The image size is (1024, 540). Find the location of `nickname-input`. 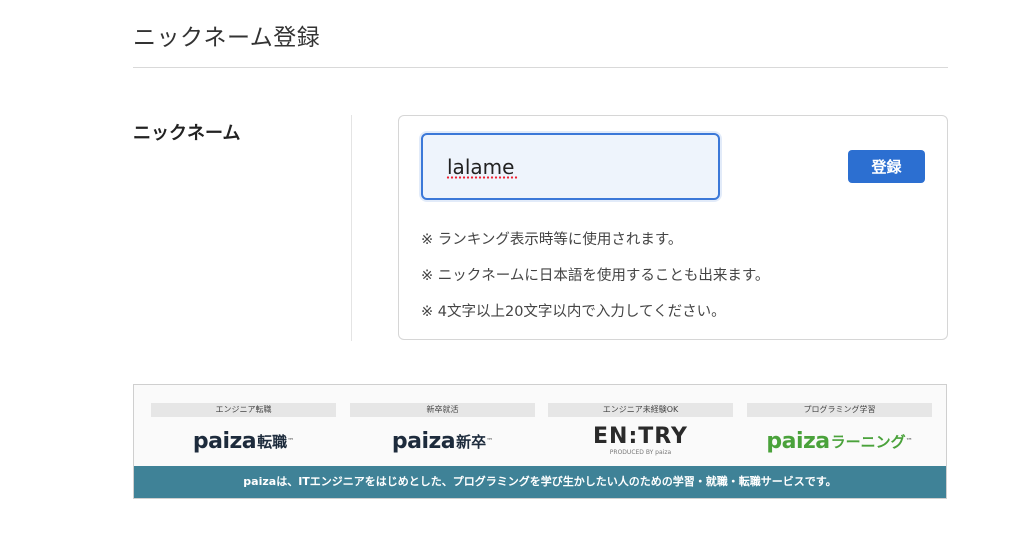

nickname-input is located at coordinates (570, 166).